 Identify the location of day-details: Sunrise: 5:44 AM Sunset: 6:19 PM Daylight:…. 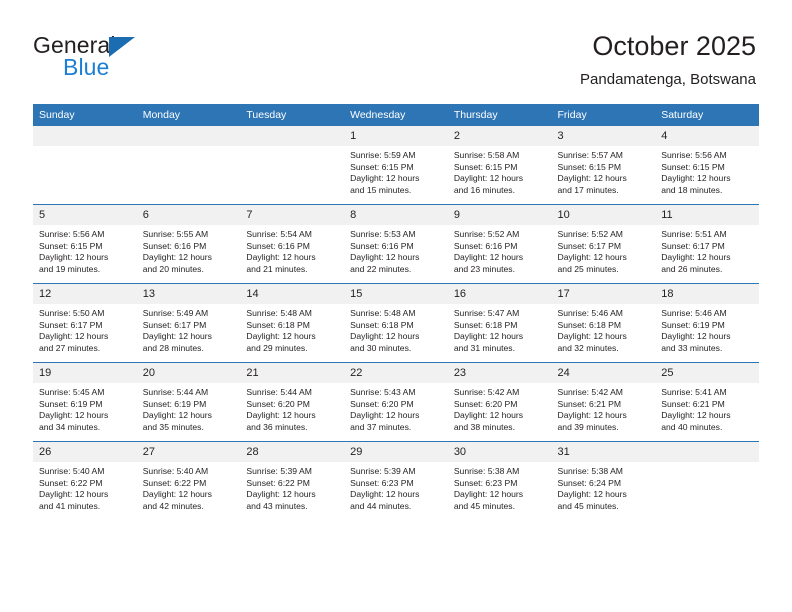
(189, 408).